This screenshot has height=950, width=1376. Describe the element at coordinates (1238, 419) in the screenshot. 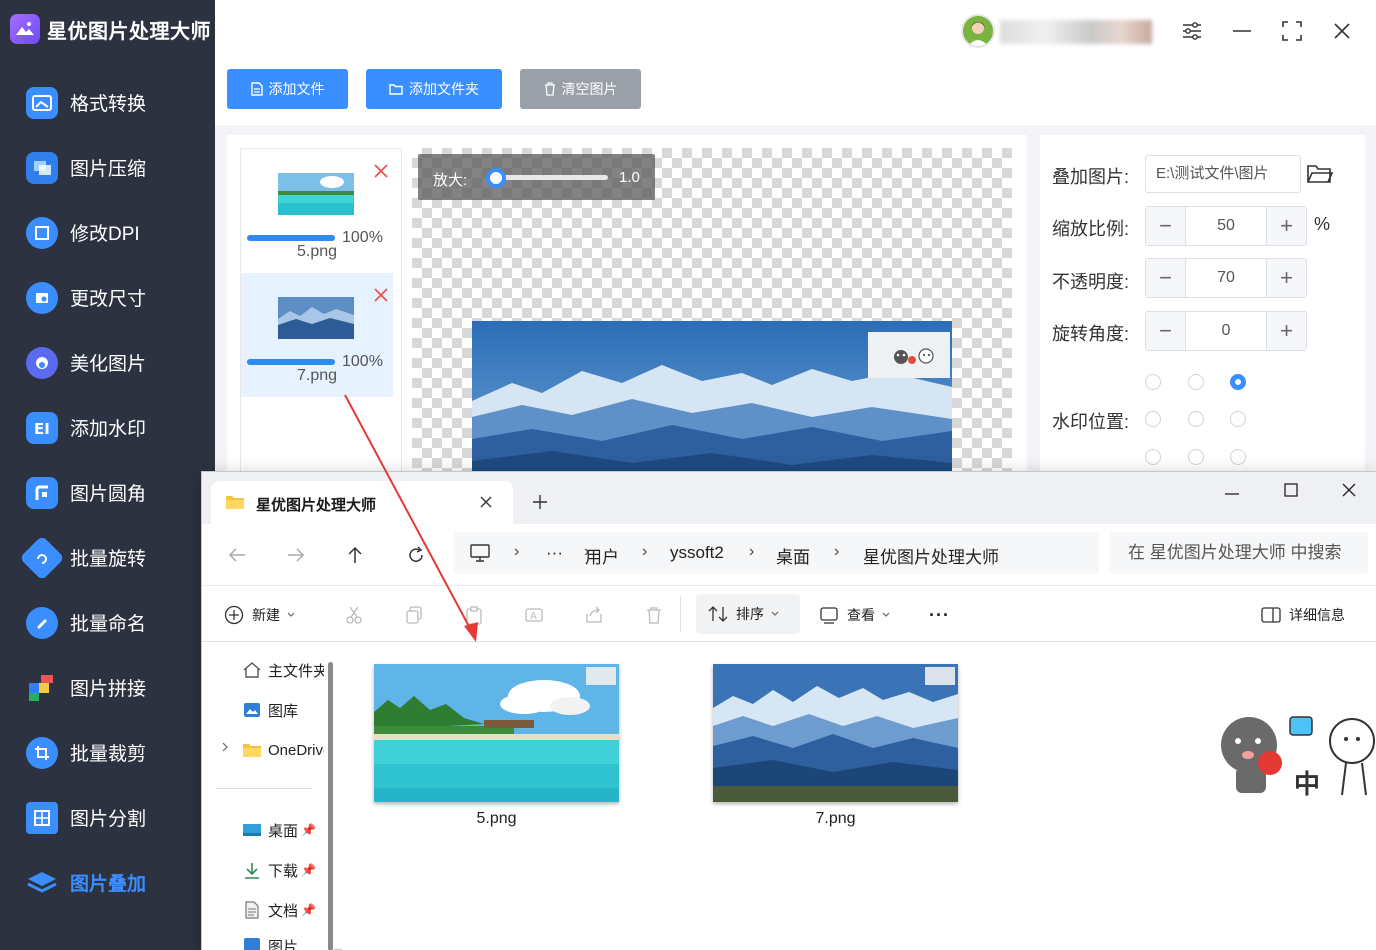

I see `position-radio-middle-right` at that location.